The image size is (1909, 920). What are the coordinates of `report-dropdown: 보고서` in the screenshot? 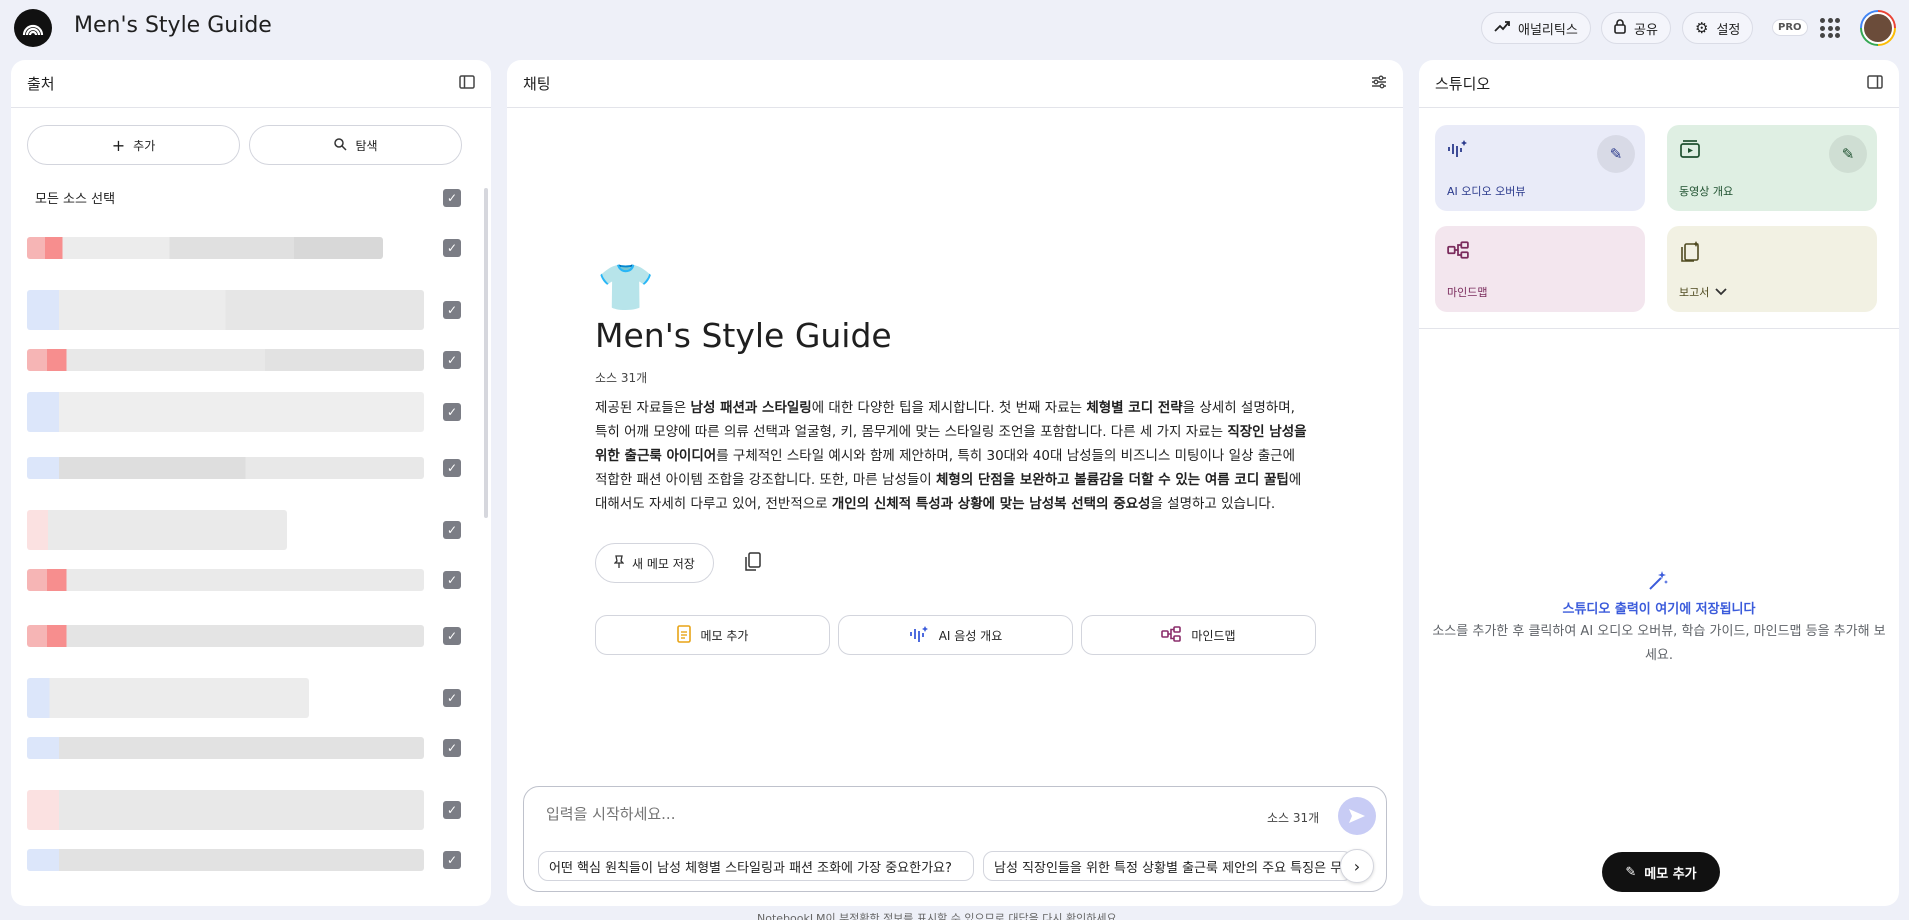 It's located at (1703, 292).